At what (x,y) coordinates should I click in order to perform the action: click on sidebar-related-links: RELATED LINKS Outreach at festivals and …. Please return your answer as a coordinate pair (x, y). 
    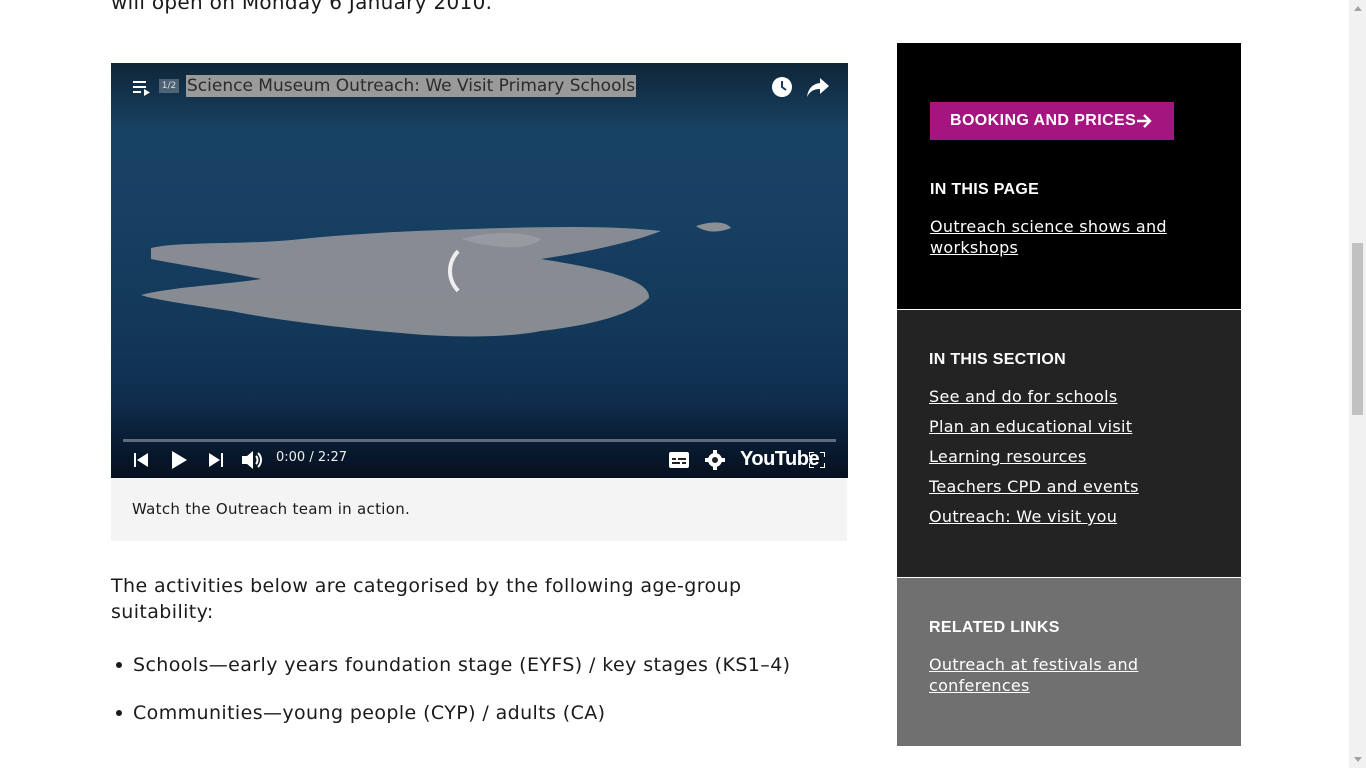
    Looking at the image, I should click on (1069, 662).